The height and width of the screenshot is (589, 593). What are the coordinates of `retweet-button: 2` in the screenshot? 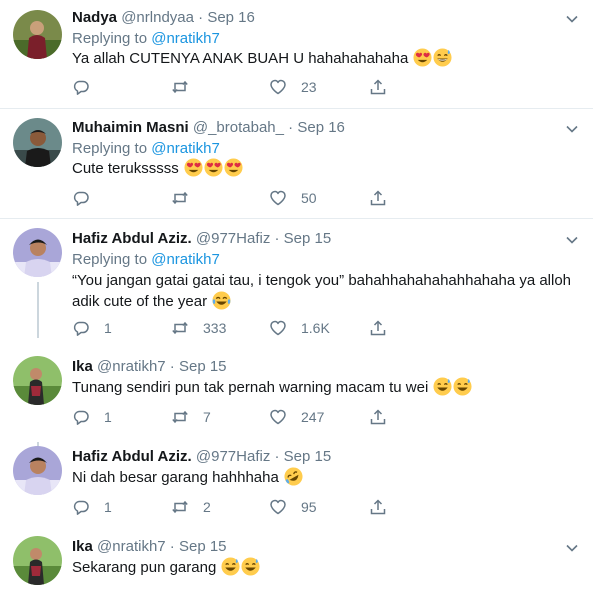 It's located at (191, 507).